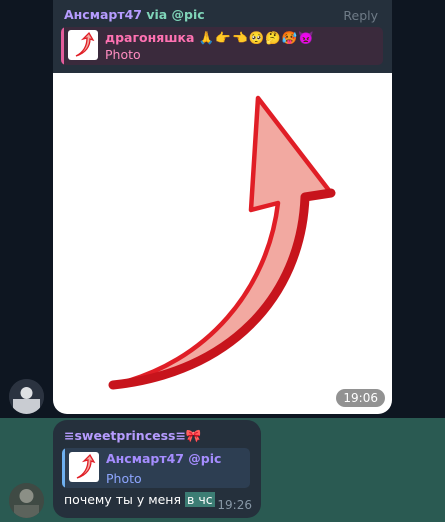 The image size is (445, 522). Describe the element at coordinates (133, 436) in the screenshot. I see `sender-name: ≡sweetprincess≡🎀` at that location.